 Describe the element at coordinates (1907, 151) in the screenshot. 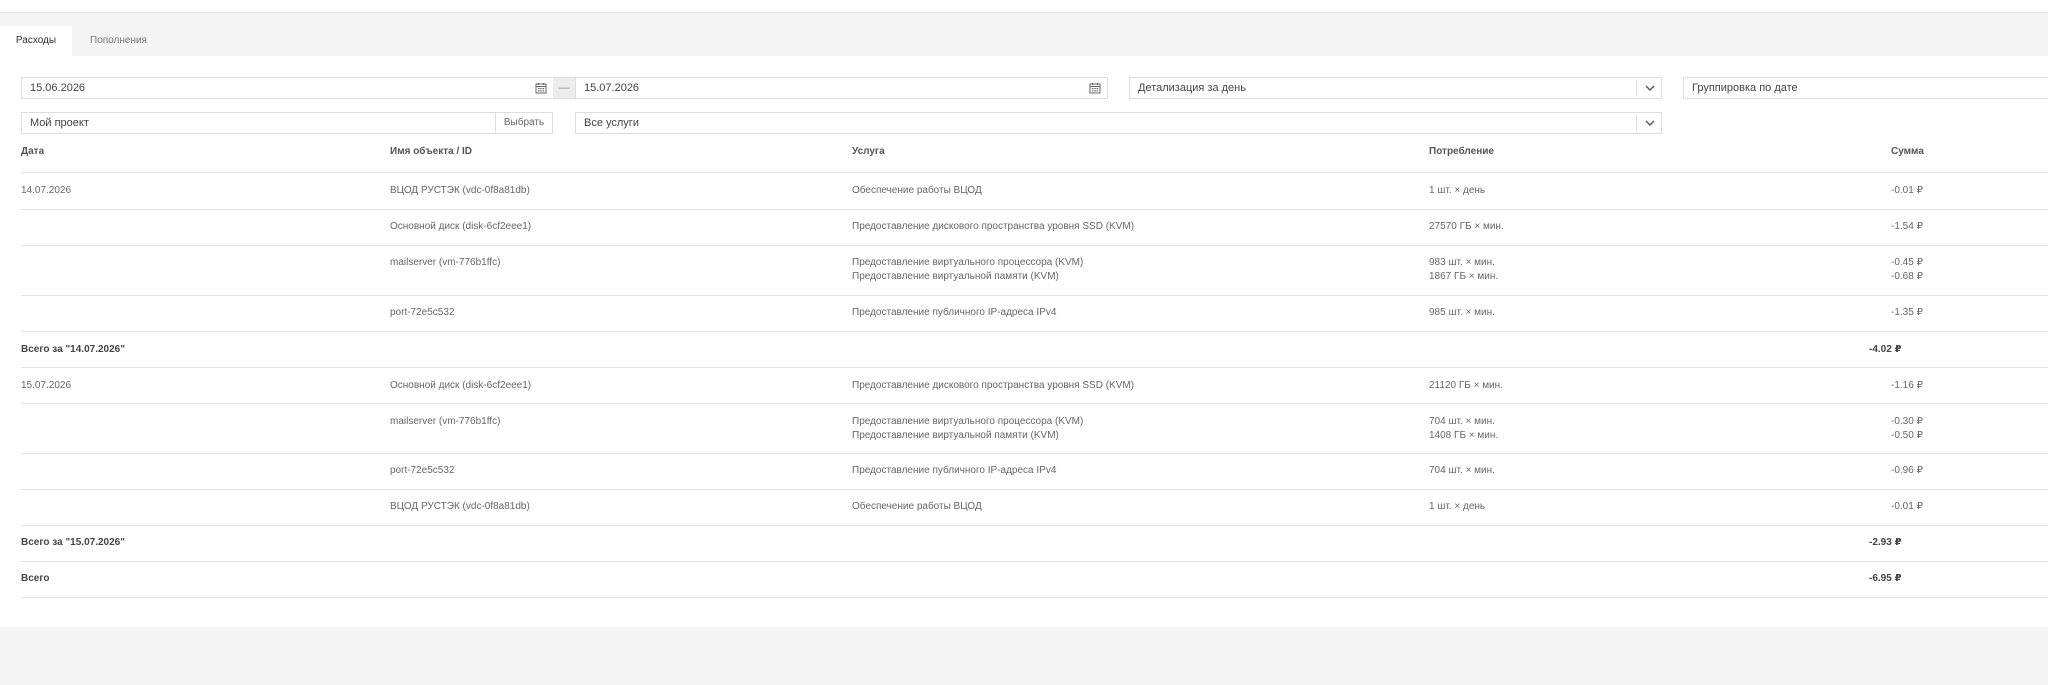

I see `column-header-sum: Сумма` at that location.